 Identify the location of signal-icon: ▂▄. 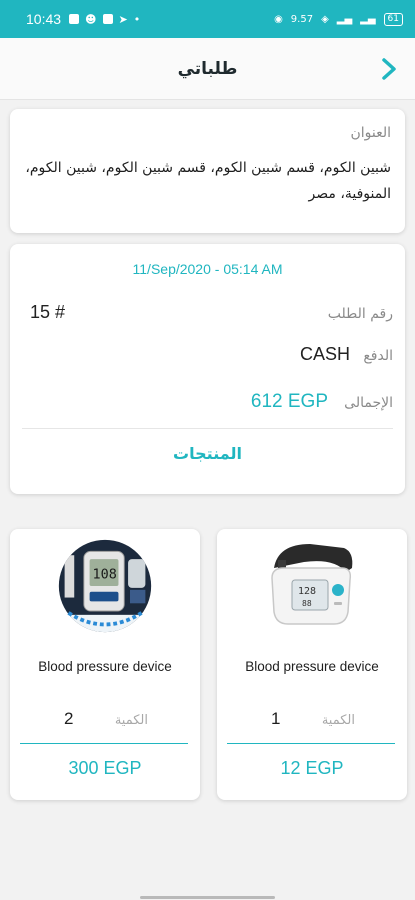
(344, 19).